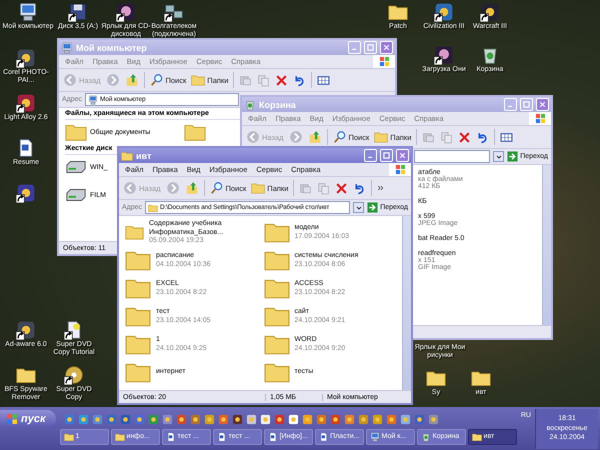 This screenshot has width=600, height=450. I want to click on disc-icon, so click(74, 375).